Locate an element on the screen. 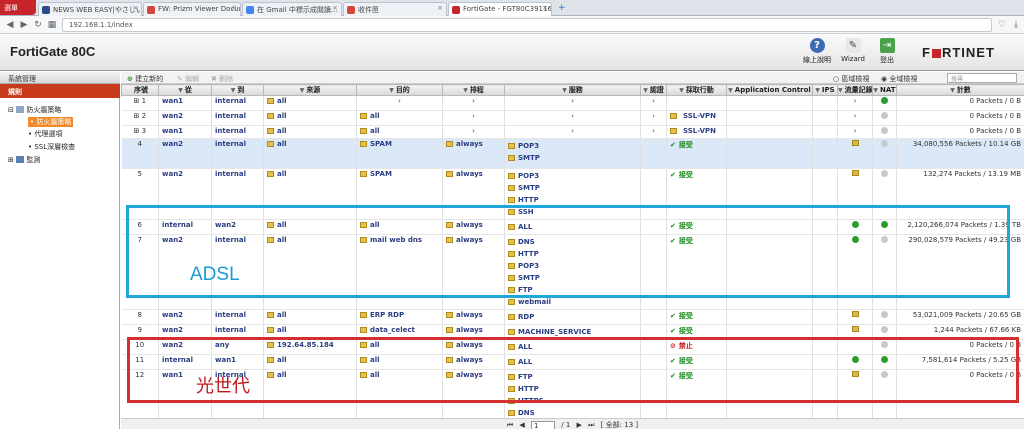 The image size is (1024, 429). create-new-button: ⊕ 建立新的 is located at coordinates (145, 79).